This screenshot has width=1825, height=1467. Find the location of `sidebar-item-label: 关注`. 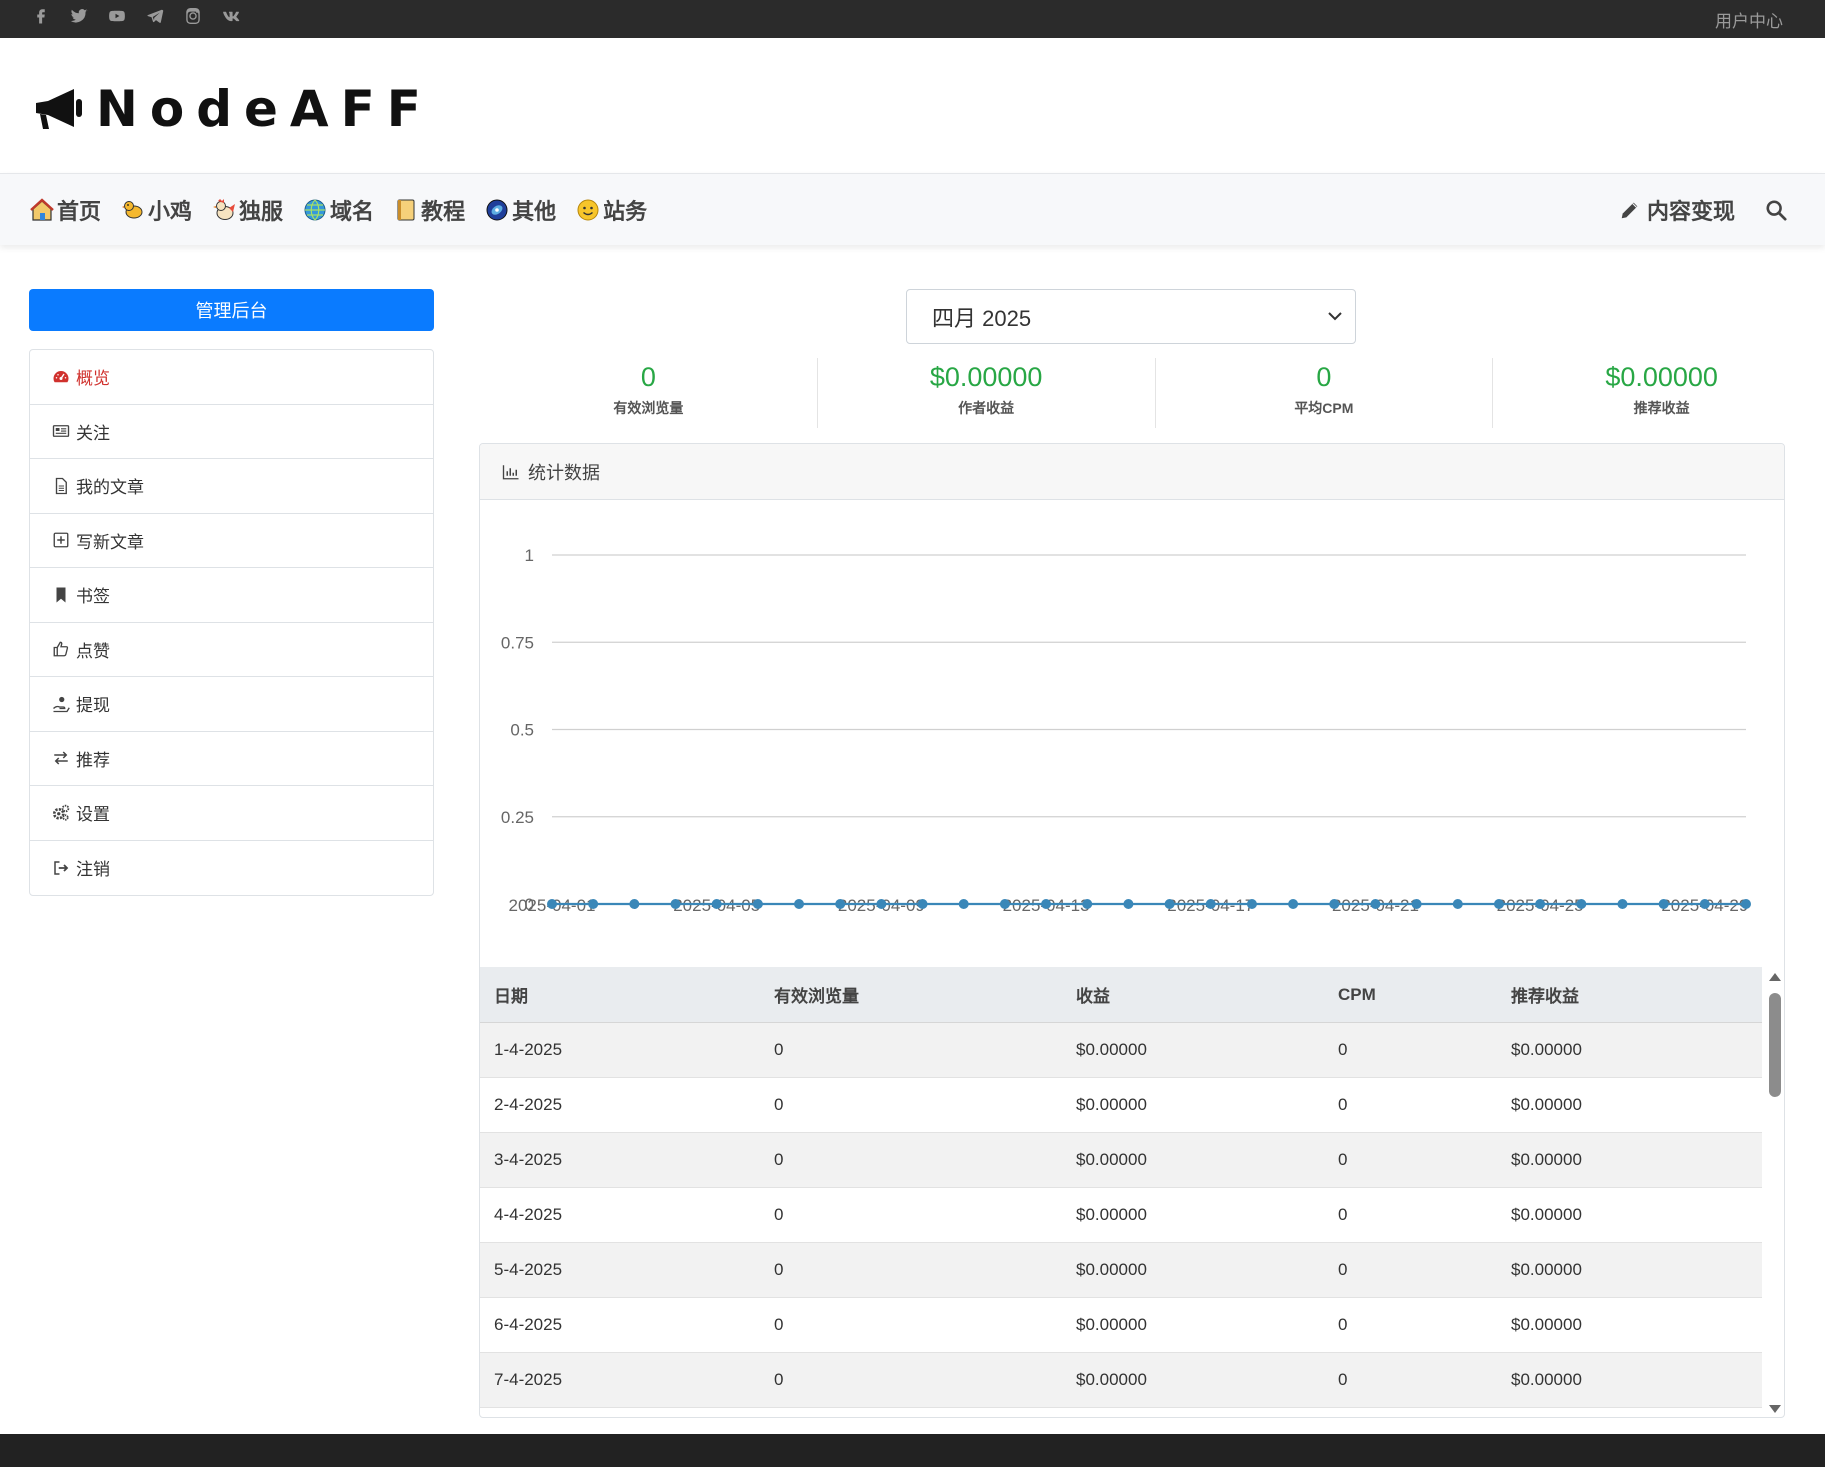

sidebar-item-label: 关注 is located at coordinates (93, 433).